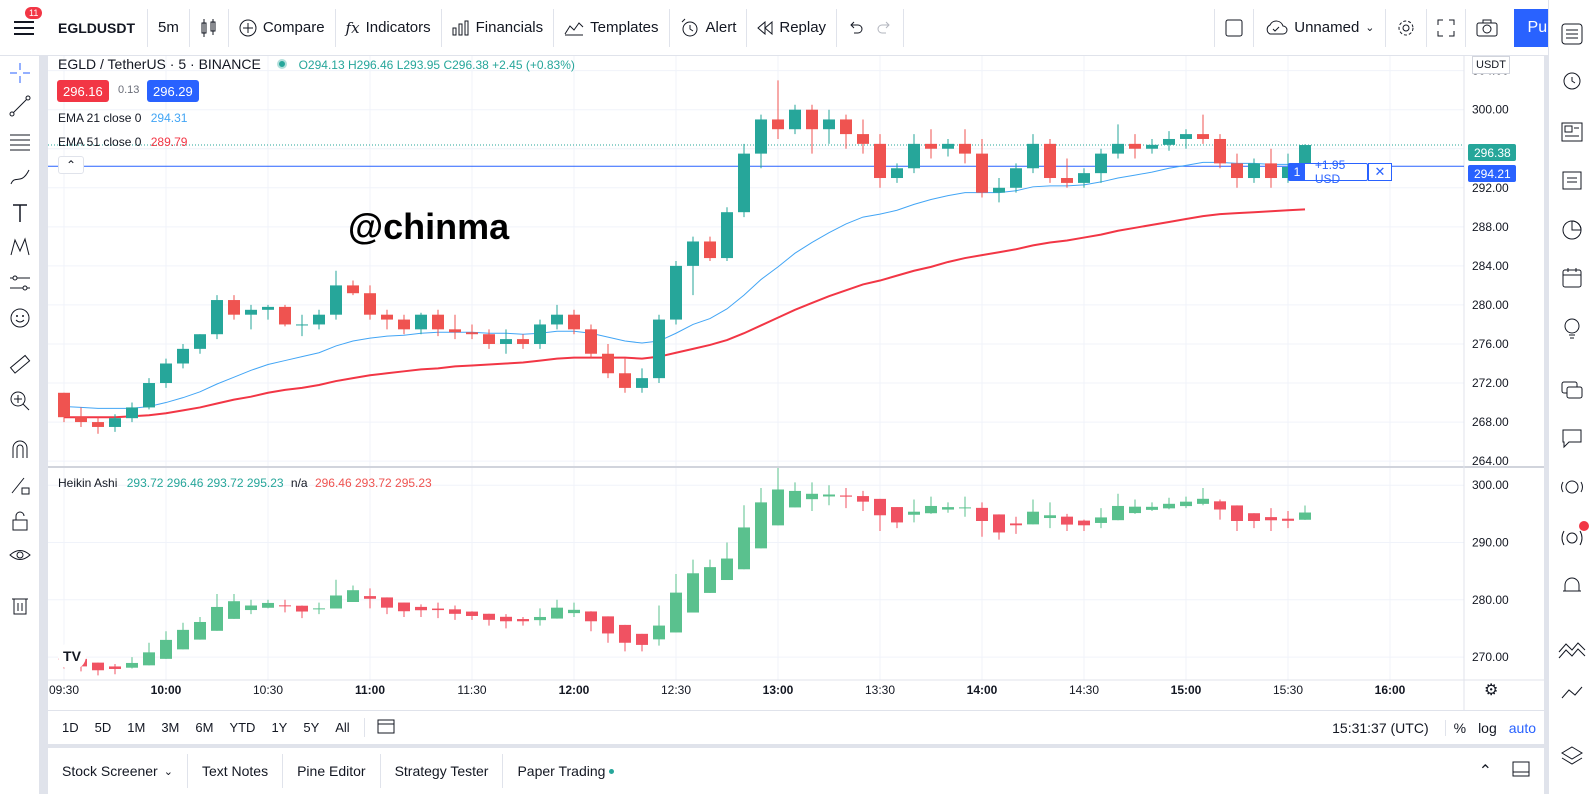  I want to click on collapse-legend-button: ⌃, so click(71, 165).